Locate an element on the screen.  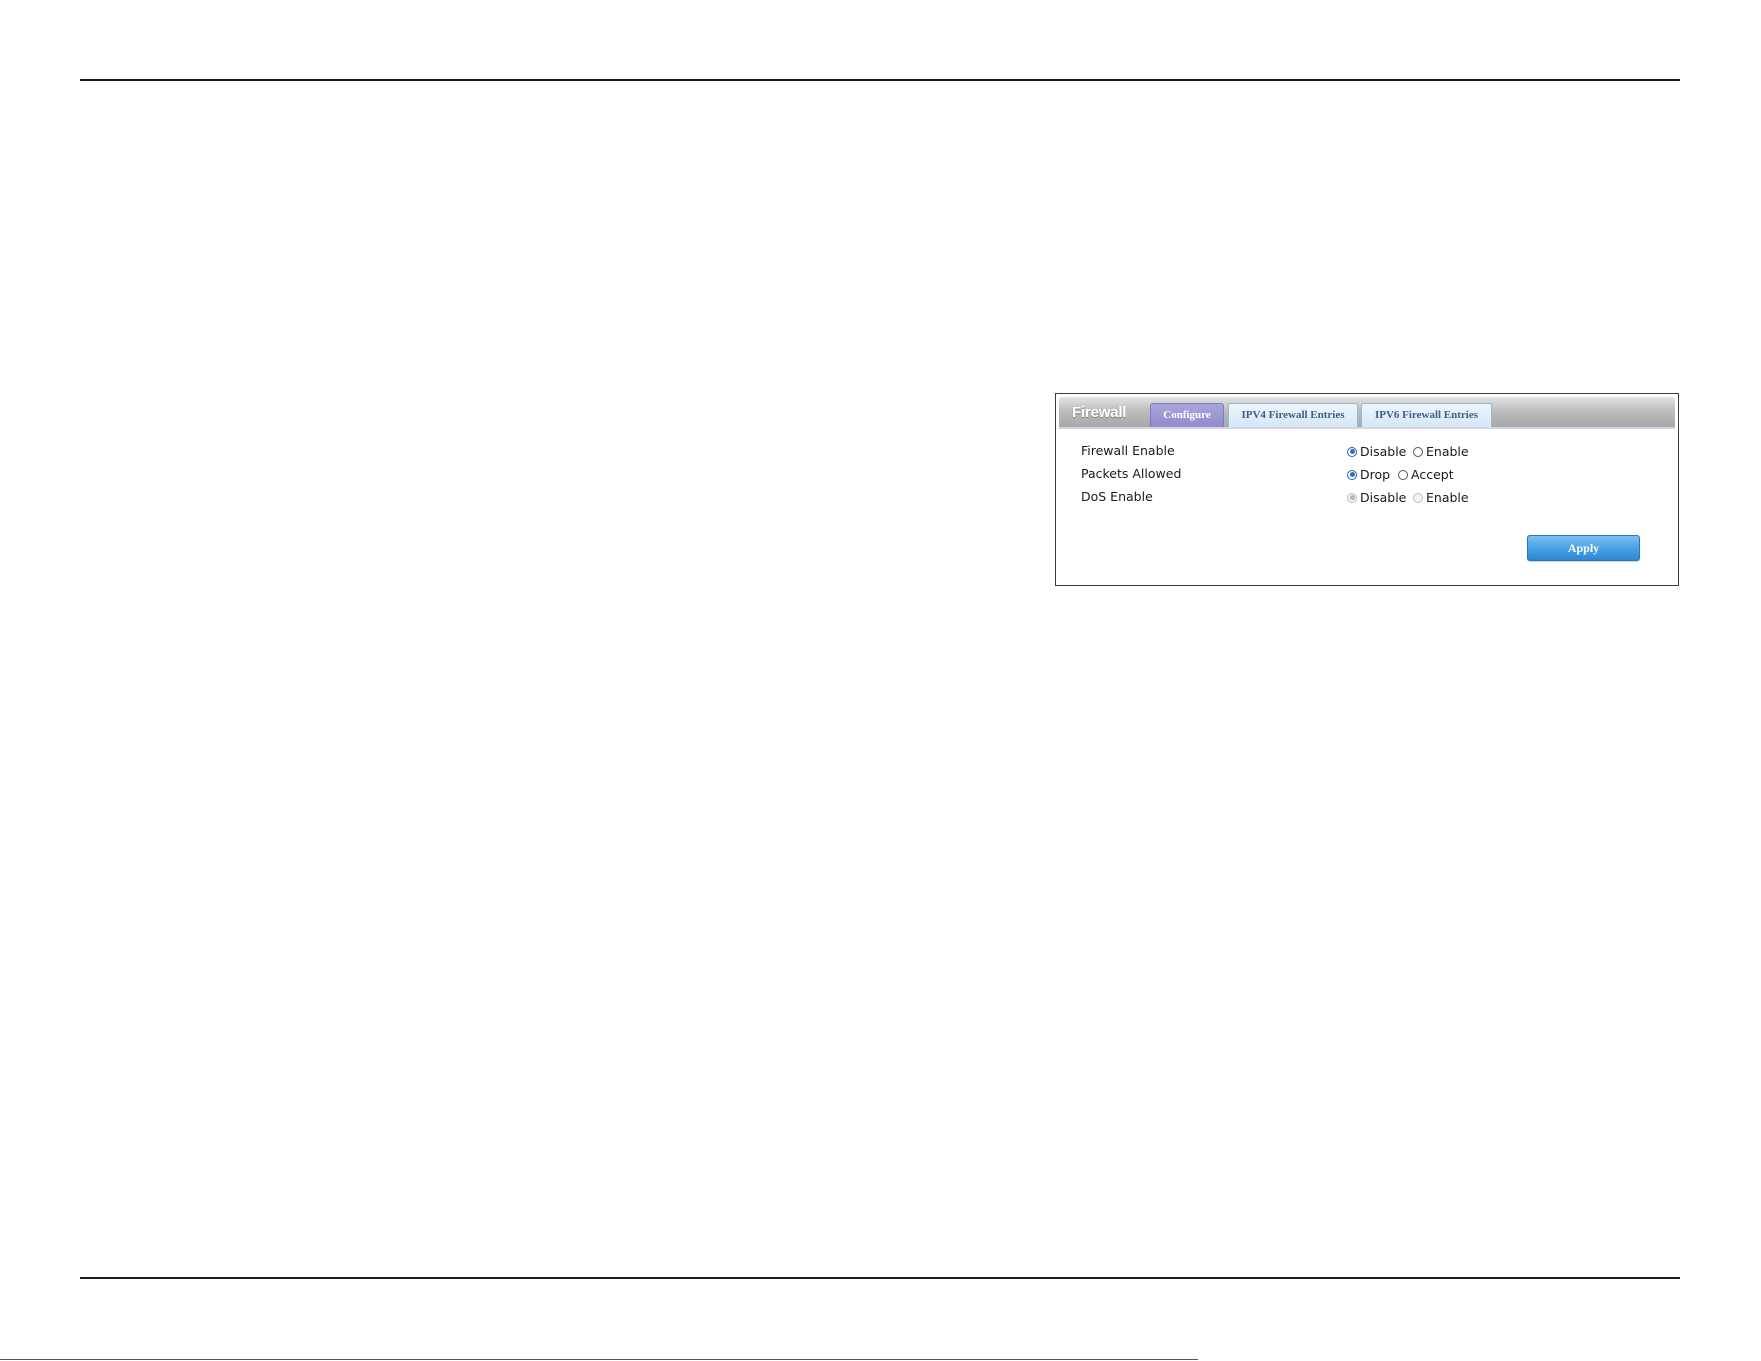
tab-configure: Configure is located at coordinates (1187, 415).